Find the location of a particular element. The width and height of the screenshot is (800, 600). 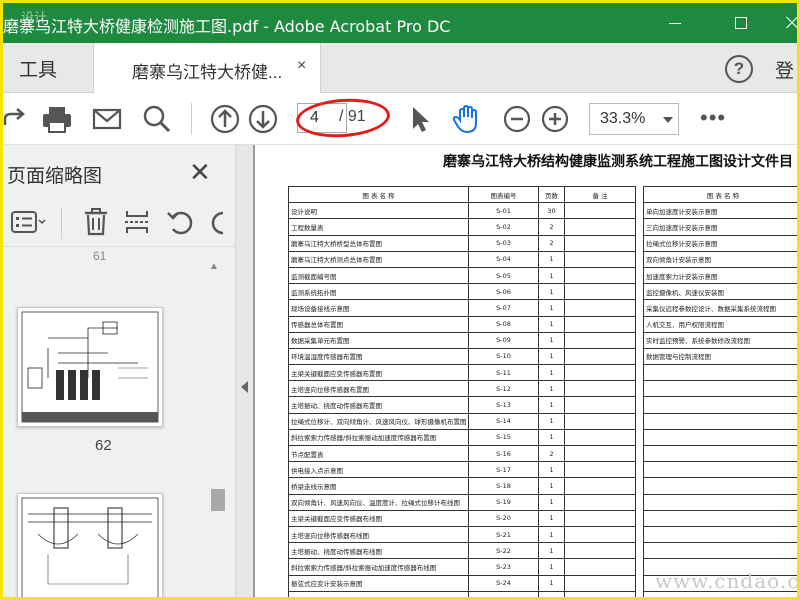

table-cell: 采集仪远程参数控设计、数据采集系统流程图 is located at coordinates (720, 308).